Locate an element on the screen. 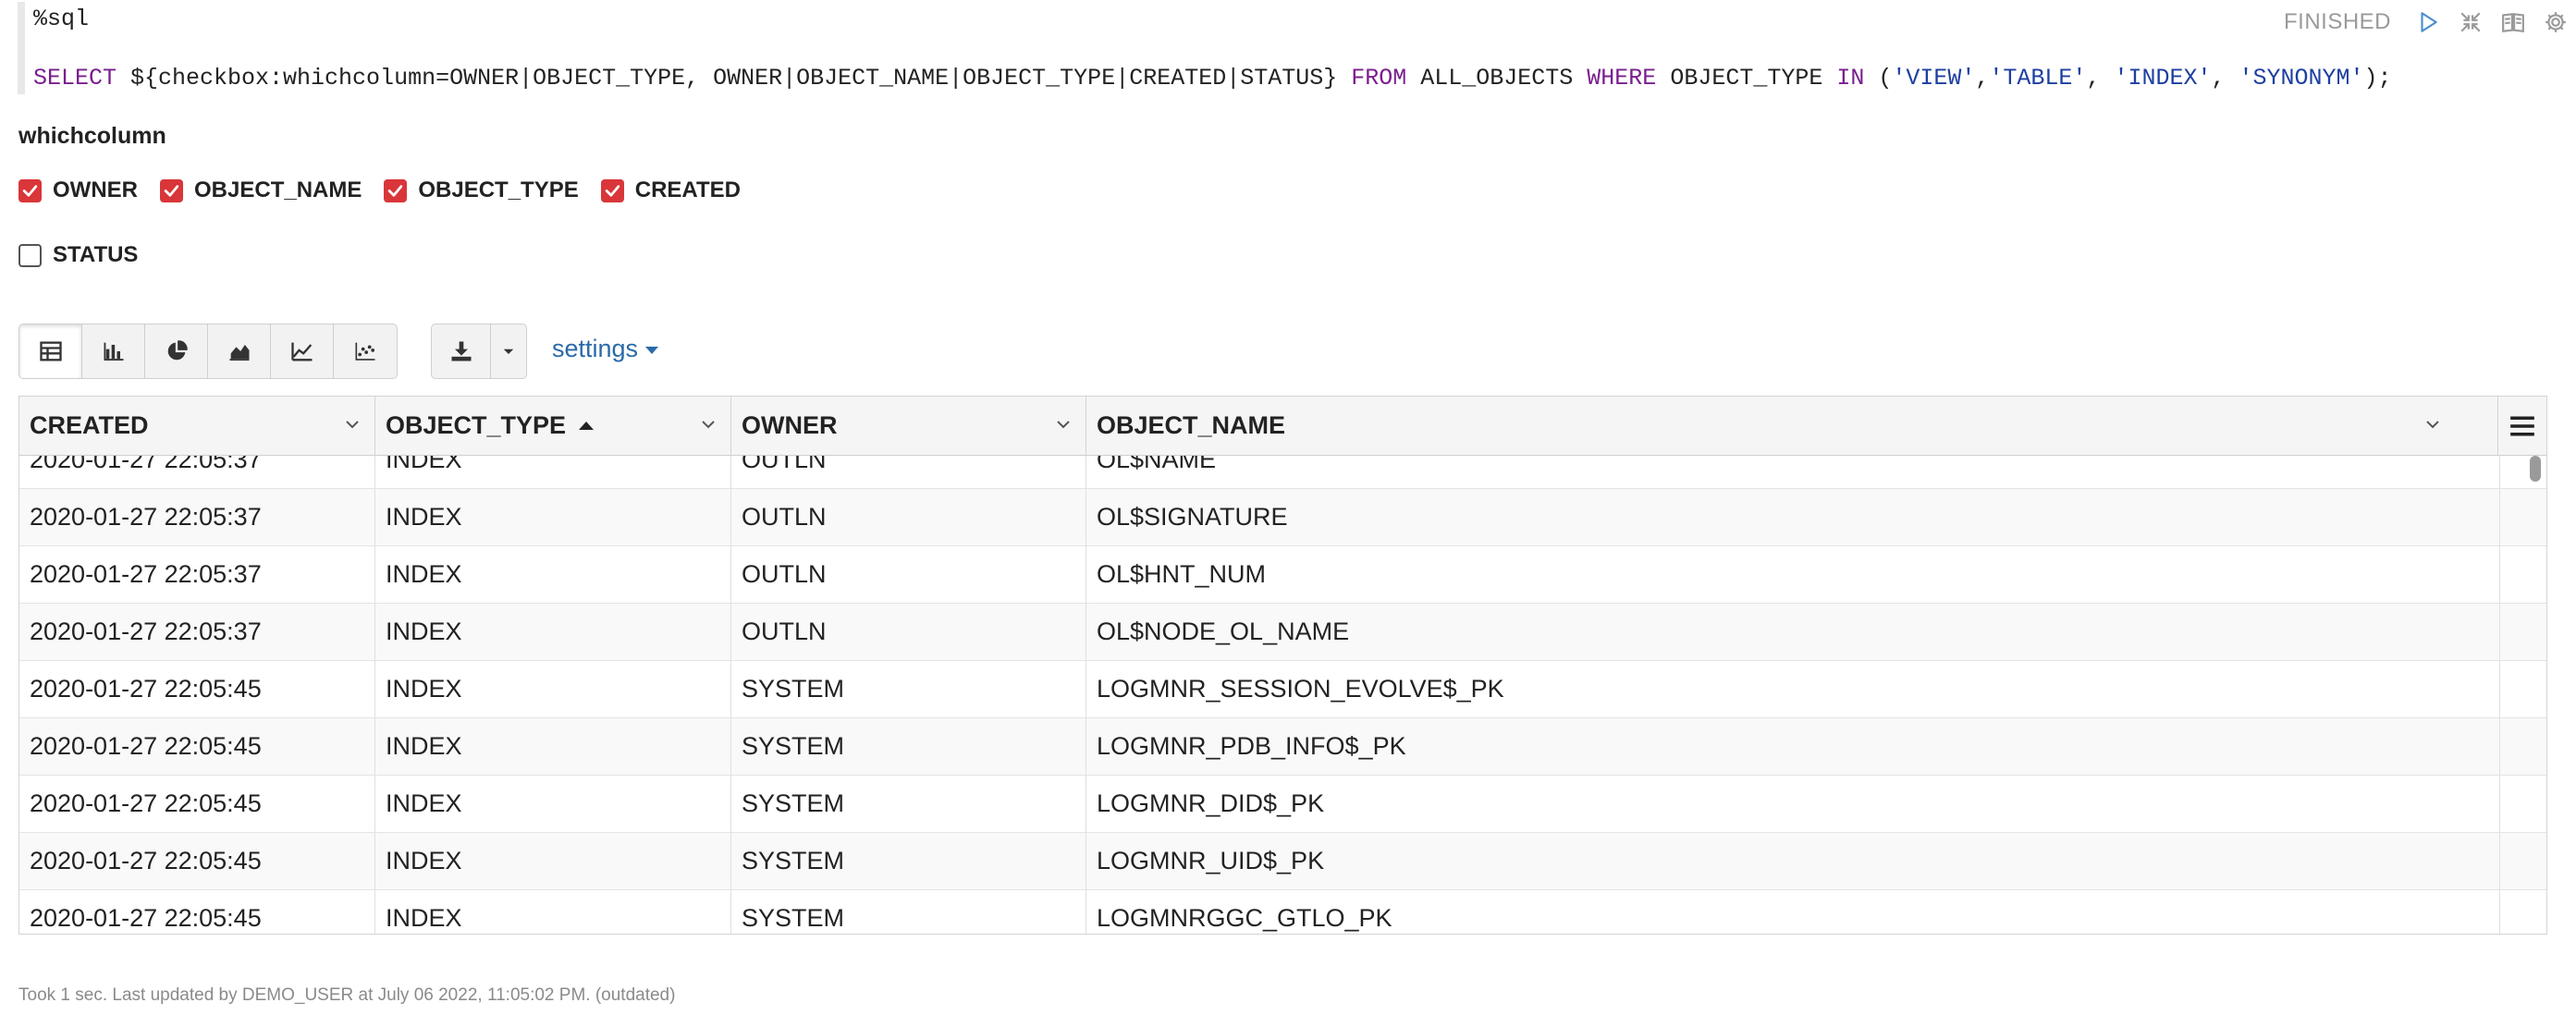 The image size is (2576, 1015). column-header-object-type: OBJECT_TYPE is located at coordinates (553, 426).